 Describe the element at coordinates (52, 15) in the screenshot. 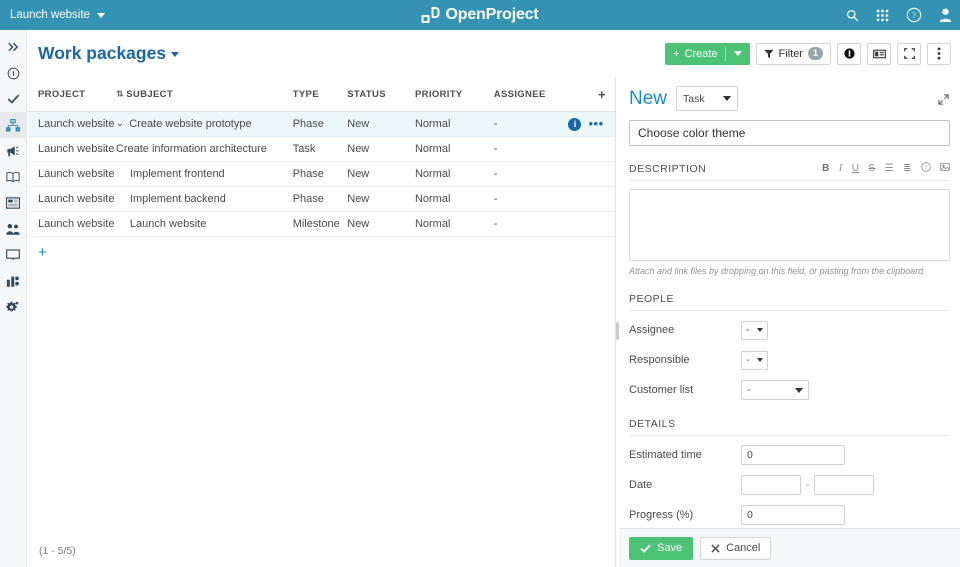

I see `project-selector: Launch website` at that location.